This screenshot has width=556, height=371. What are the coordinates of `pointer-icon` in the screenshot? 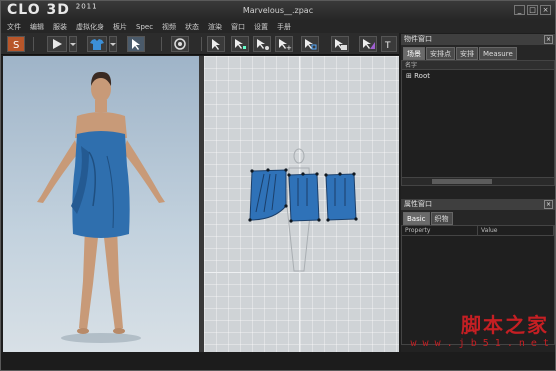 It's located at (216, 44).